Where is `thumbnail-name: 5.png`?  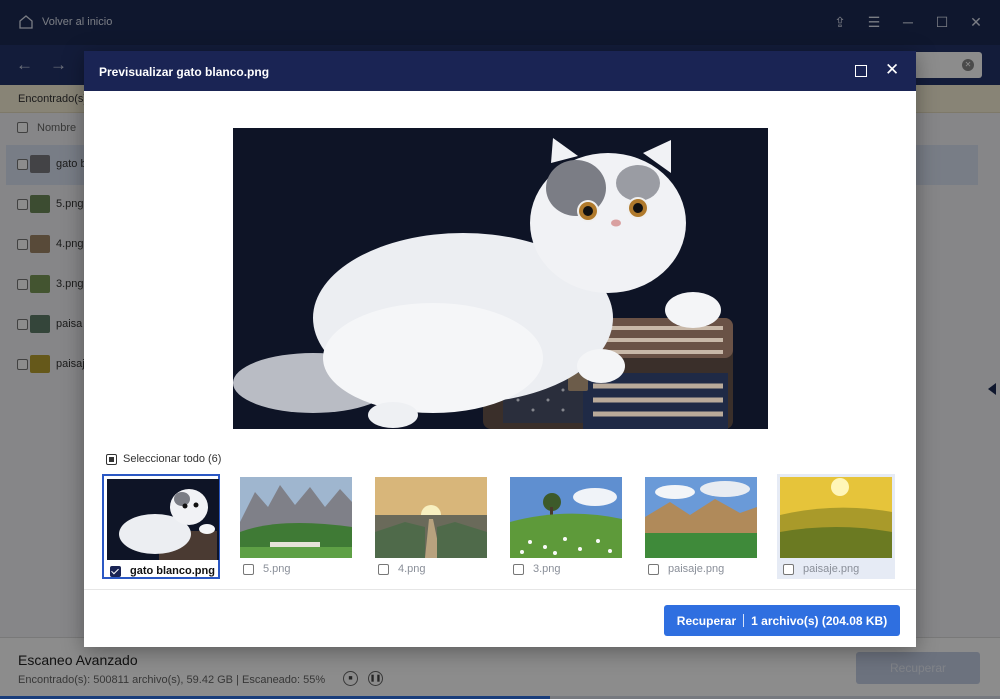
thumbnail-name: 5.png is located at coordinates (277, 569).